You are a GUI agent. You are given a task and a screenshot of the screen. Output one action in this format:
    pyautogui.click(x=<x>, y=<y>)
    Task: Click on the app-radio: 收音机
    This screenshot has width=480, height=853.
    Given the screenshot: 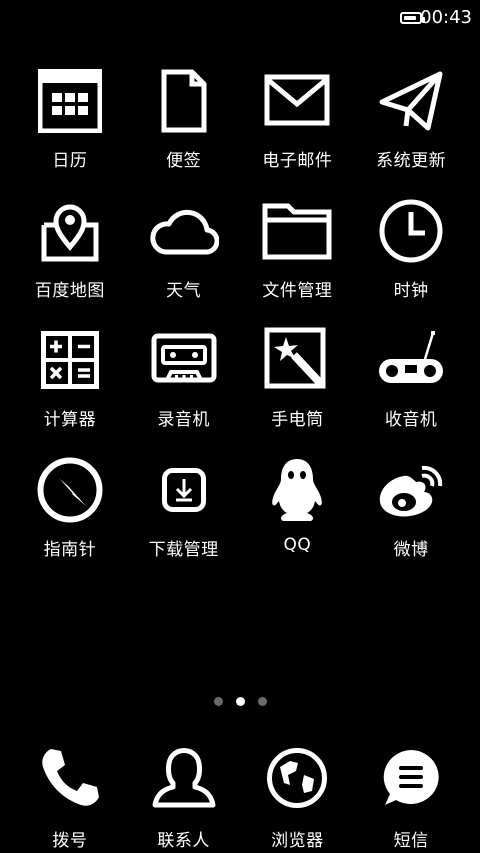 What is the action you would take?
    pyautogui.click(x=411, y=385)
    